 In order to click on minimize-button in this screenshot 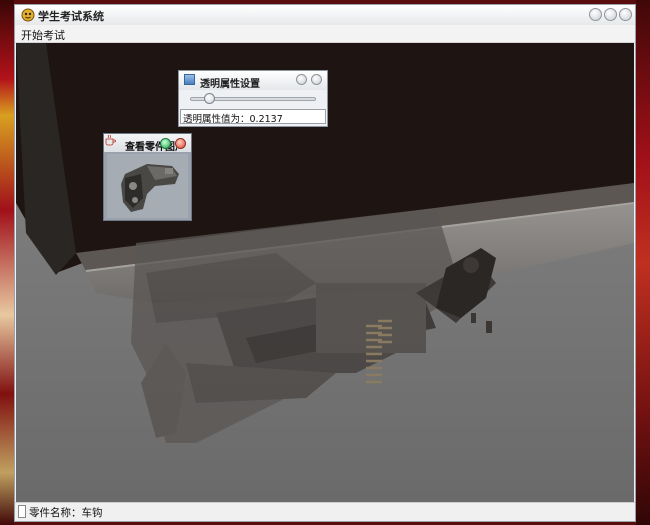, I will do `click(595, 14)`.